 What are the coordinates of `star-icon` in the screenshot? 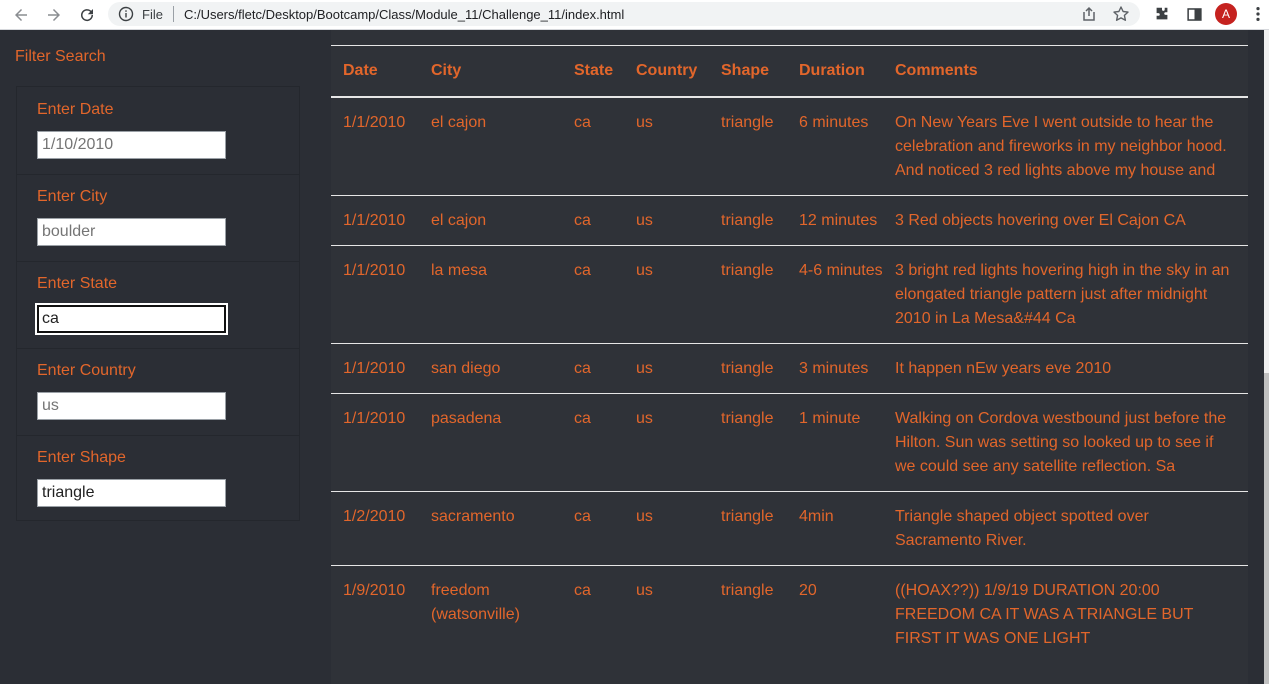 It's located at (1121, 14).